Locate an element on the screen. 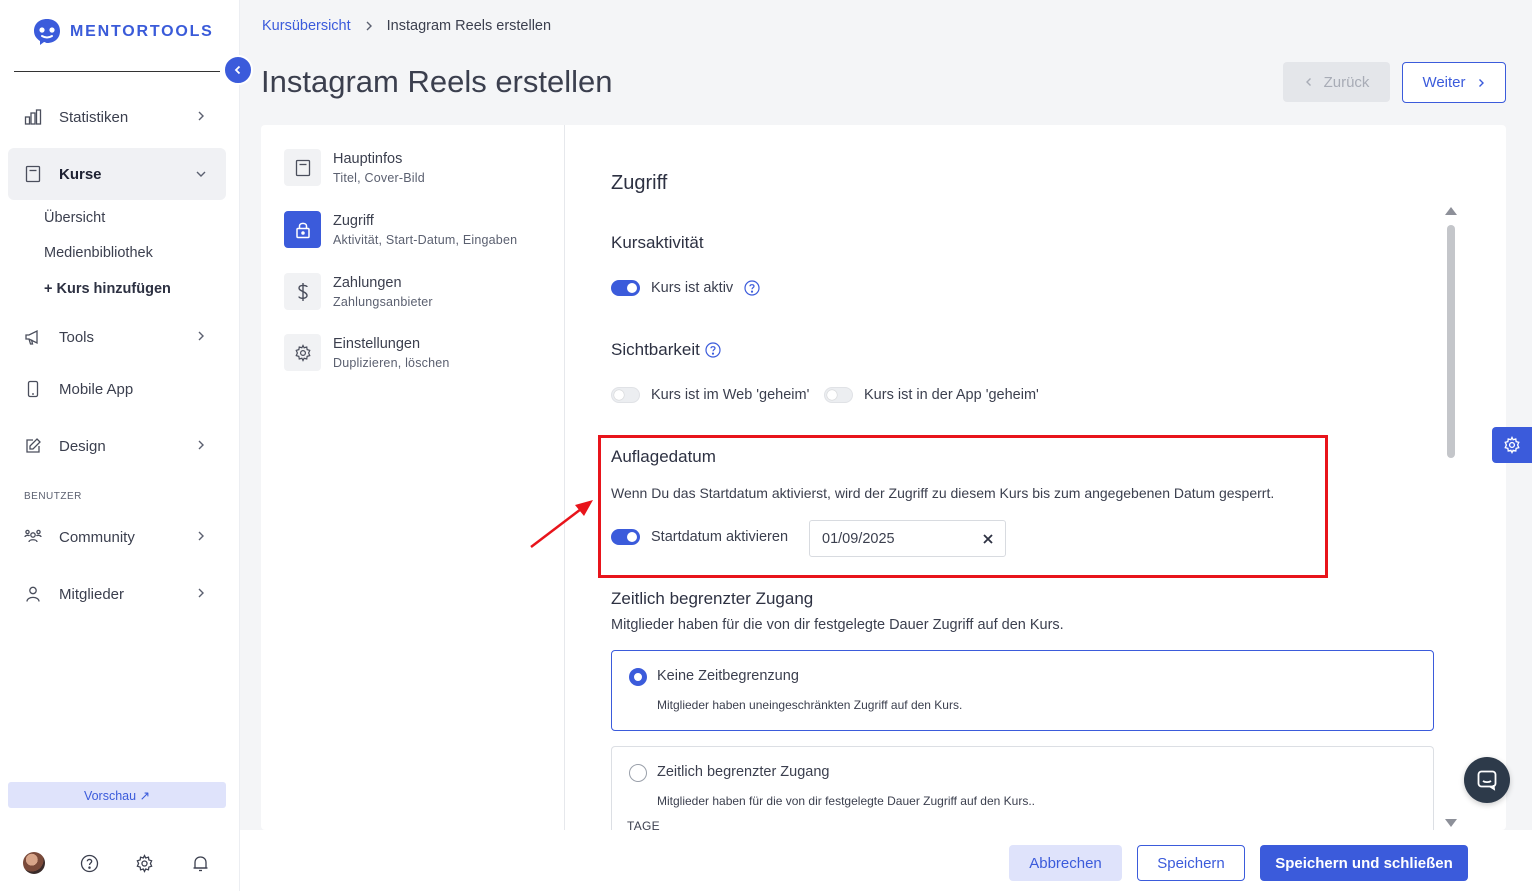 This screenshot has height=891, width=1532. course-active-label: Kurs ist aktiv is located at coordinates (692, 288).